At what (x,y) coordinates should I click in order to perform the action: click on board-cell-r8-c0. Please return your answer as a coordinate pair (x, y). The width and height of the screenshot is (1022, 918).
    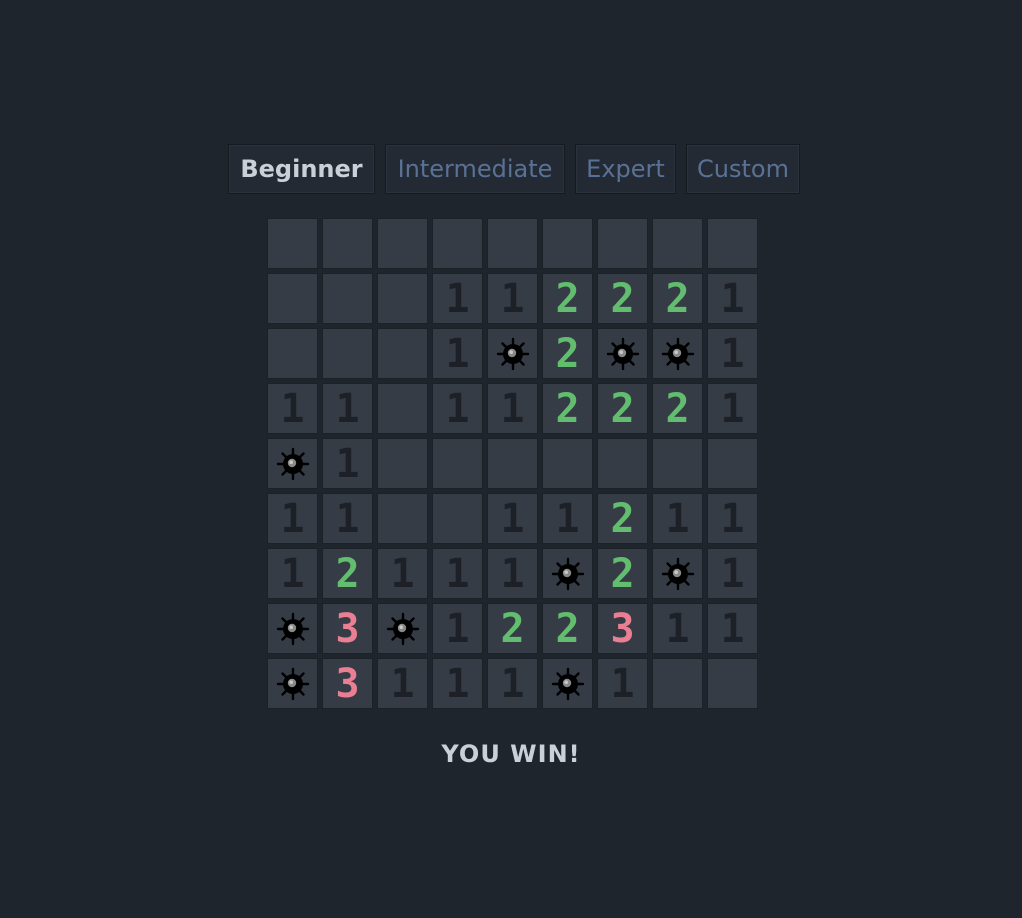
    Looking at the image, I should click on (292, 683).